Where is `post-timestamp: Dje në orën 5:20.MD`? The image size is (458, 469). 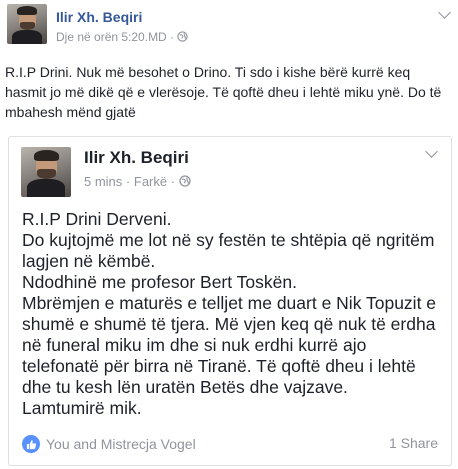
post-timestamp: Dje në orën 5:20.MD is located at coordinates (111, 37).